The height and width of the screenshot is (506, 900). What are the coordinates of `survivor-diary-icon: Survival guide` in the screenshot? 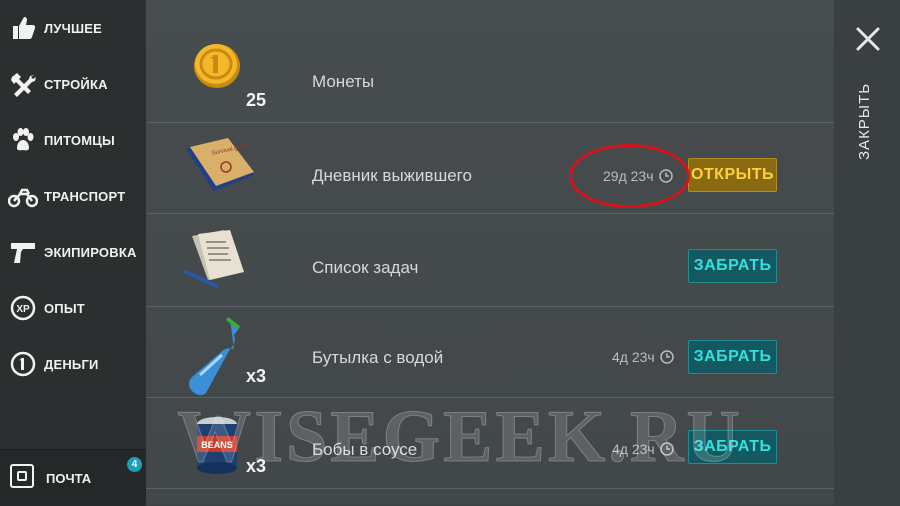 It's located at (220, 169).